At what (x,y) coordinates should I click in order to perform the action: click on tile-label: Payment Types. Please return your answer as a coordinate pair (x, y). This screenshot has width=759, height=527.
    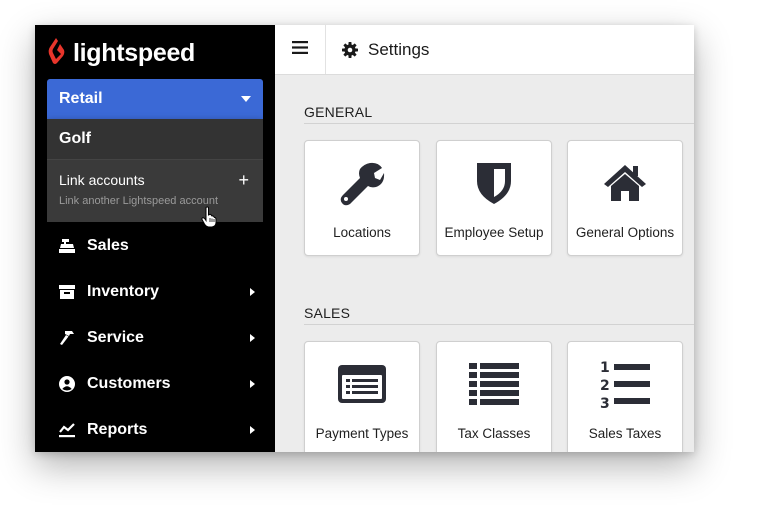
    Looking at the image, I should click on (362, 433).